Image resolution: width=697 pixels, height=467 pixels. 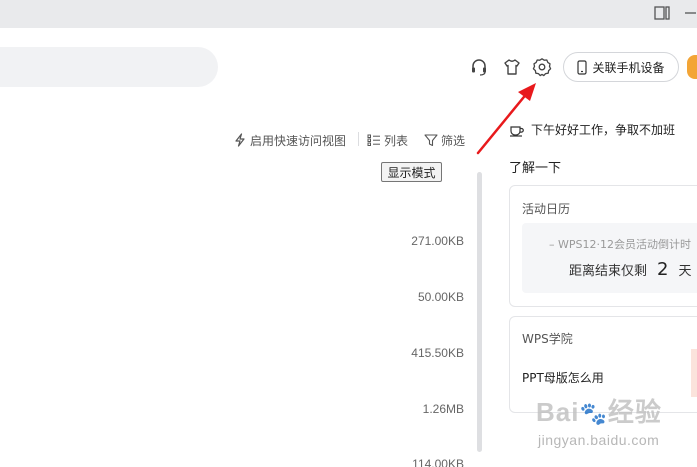 I want to click on red-arrow-annotation, so click(x=506, y=119).